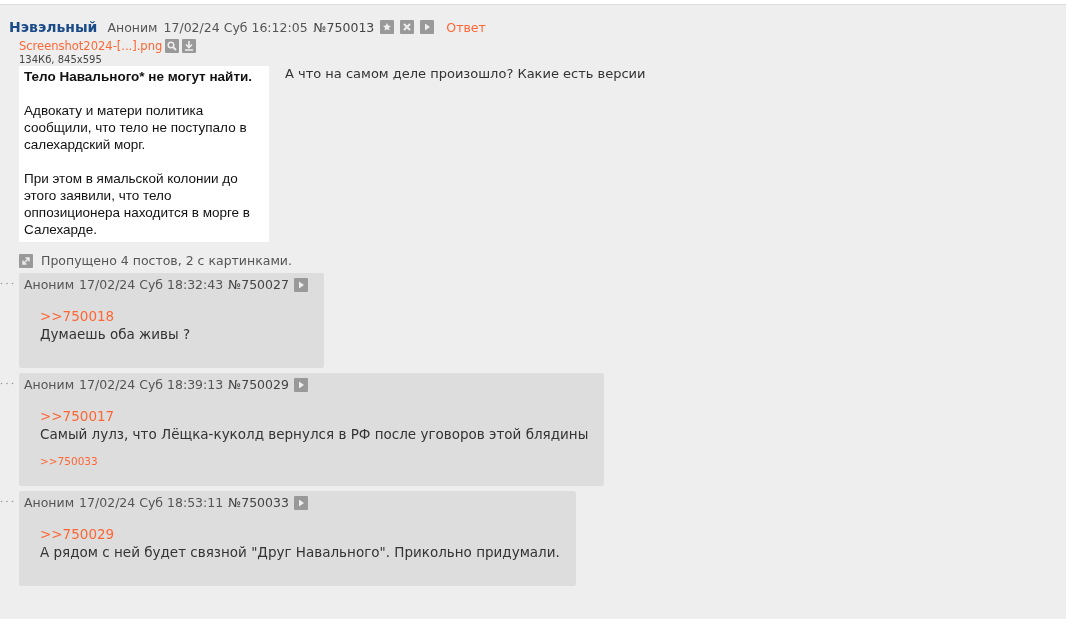  What do you see at coordinates (116, 334) in the screenshot?
I see `post-text: Думаешь оба живы ?` at bounding box center [116, 334].